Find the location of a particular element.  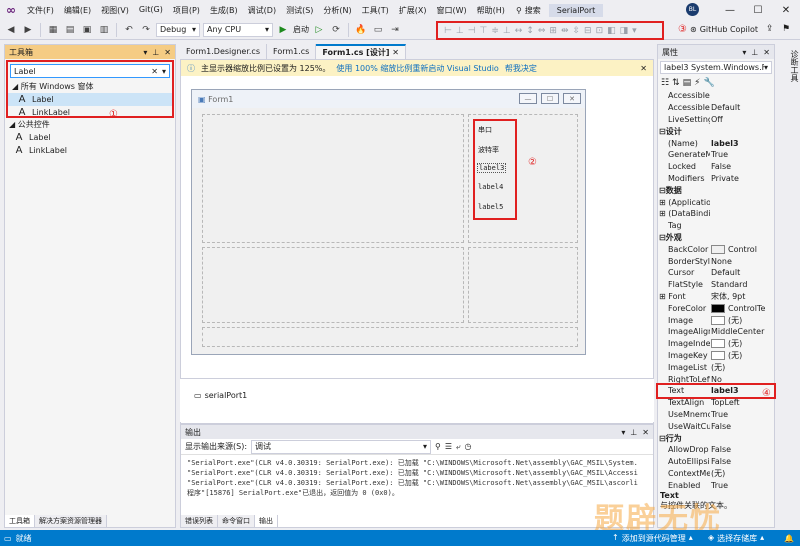

same-size-icon: ⇔ is located at coordinates (542, 31).